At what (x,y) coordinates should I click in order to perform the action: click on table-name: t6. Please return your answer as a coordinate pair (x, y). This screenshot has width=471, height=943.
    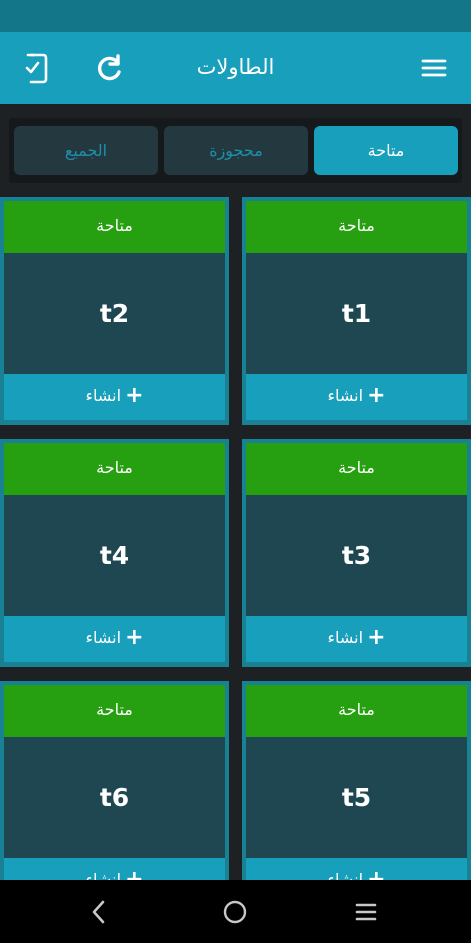
    Looking at the image, I should click on (114, 797).